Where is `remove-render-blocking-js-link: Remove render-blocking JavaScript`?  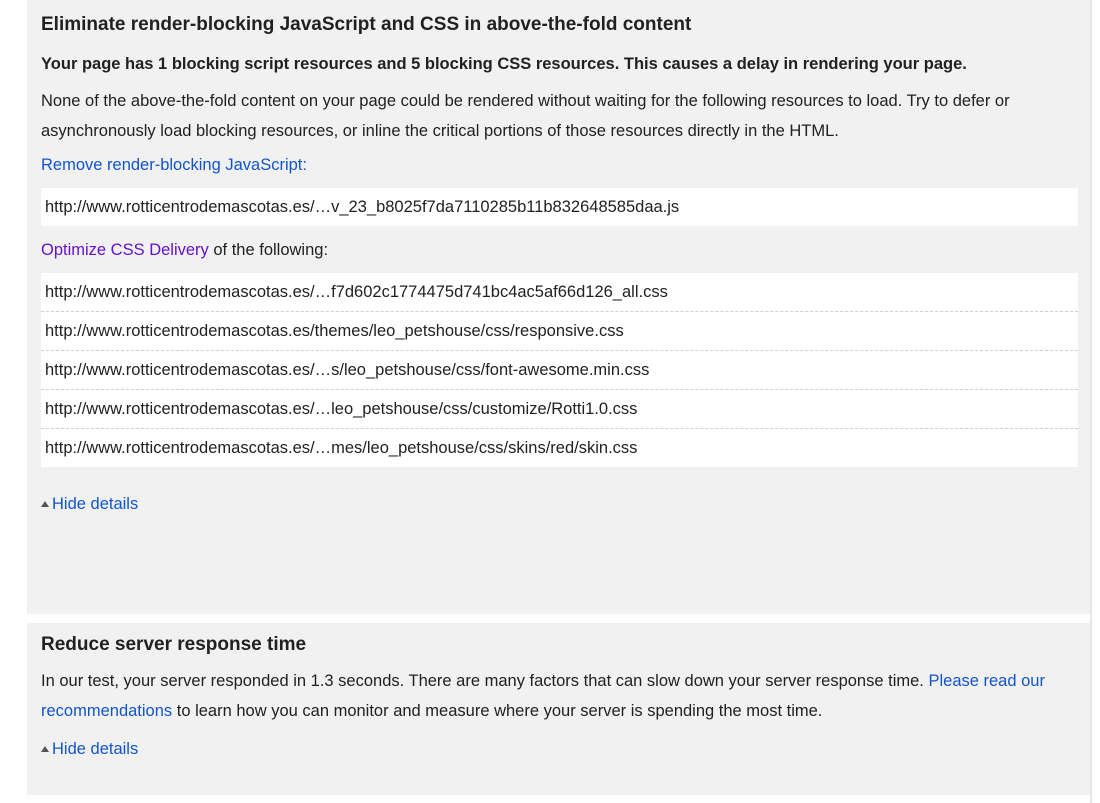 remove-render-blocking-js-link: Remove render-blocking JavaScript is located at coordinates (171, 165).